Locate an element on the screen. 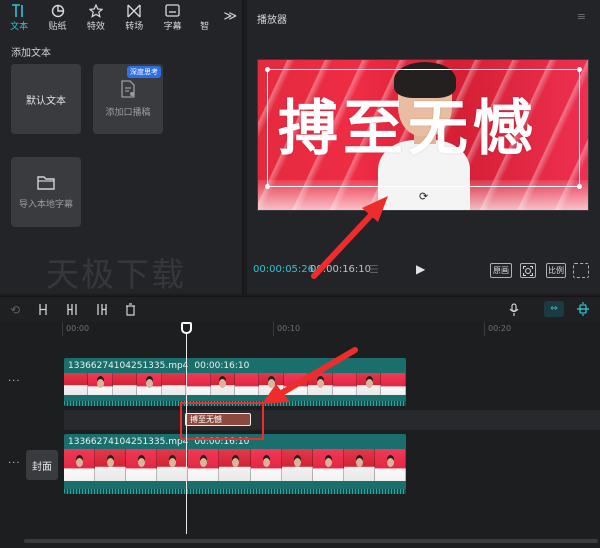 This screenshot has width=600, height=548. total-time: 00:00:16:10 is located at coordinates (341, 269).